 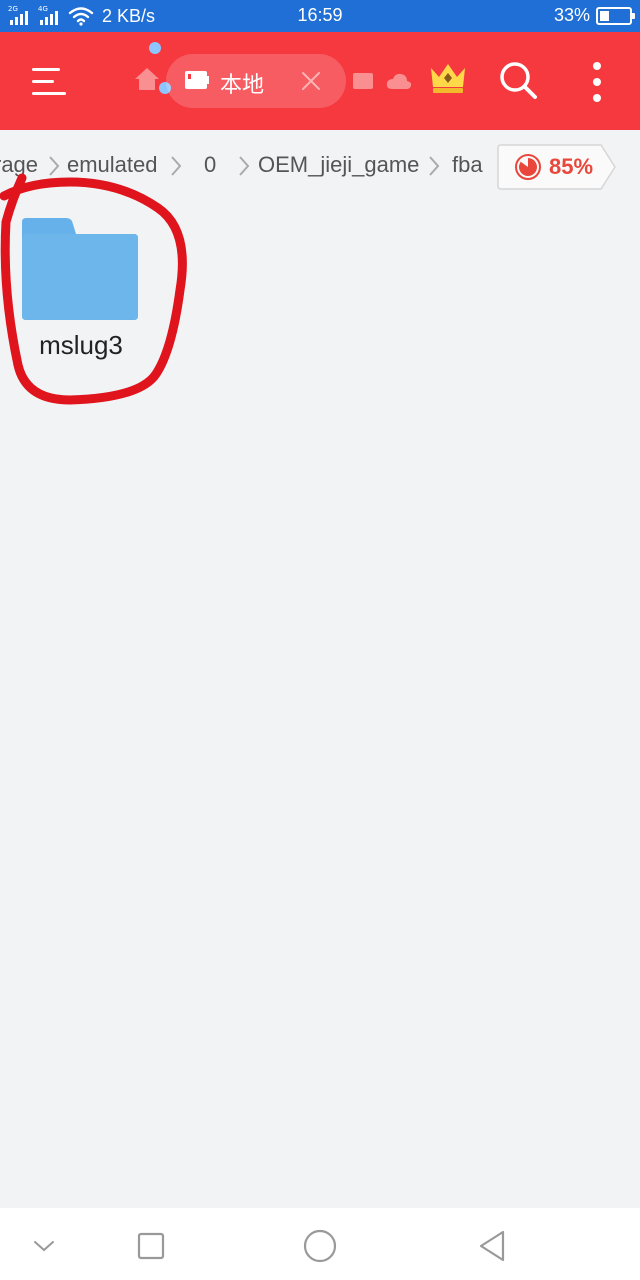 I want to click on system-nav-bar, so click(x=320, y=1244).